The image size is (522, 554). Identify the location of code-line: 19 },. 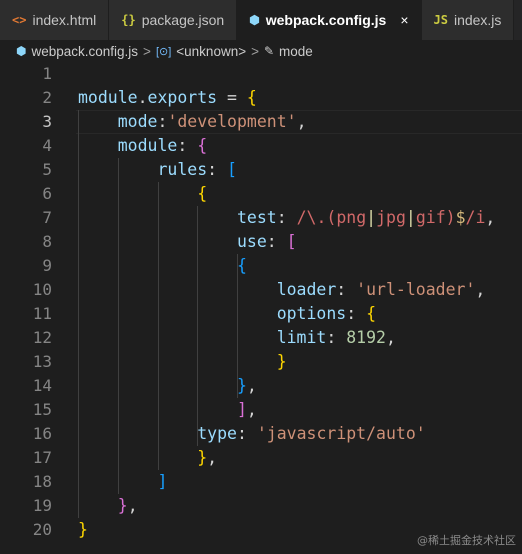
(261, 506).